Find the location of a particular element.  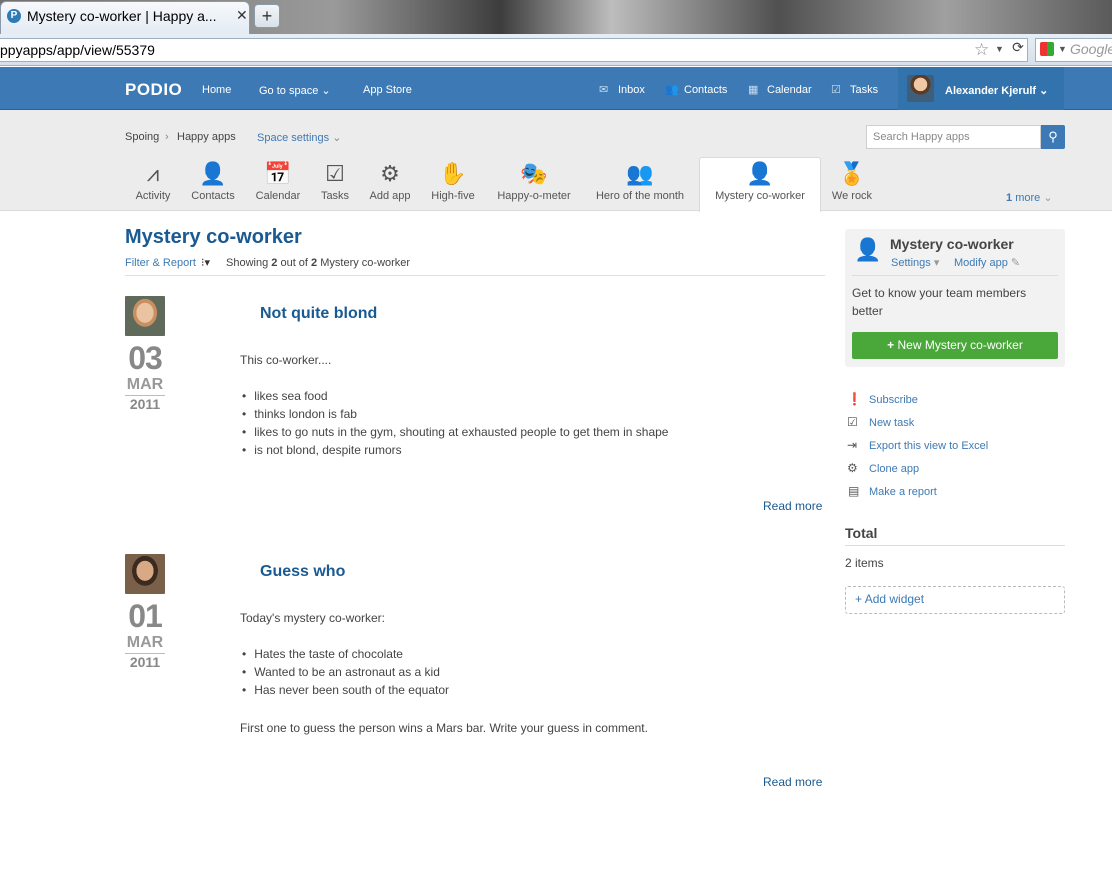

list-item: likes sea food is located at coordinates (284, 396).